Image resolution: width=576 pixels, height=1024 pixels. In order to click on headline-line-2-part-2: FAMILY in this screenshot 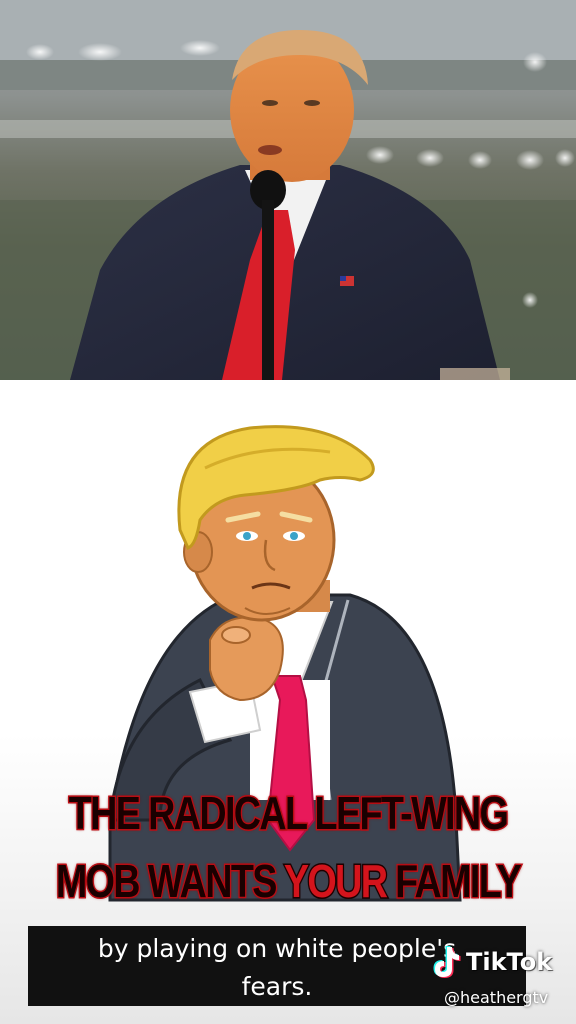, I will do `click(454, 881)`.